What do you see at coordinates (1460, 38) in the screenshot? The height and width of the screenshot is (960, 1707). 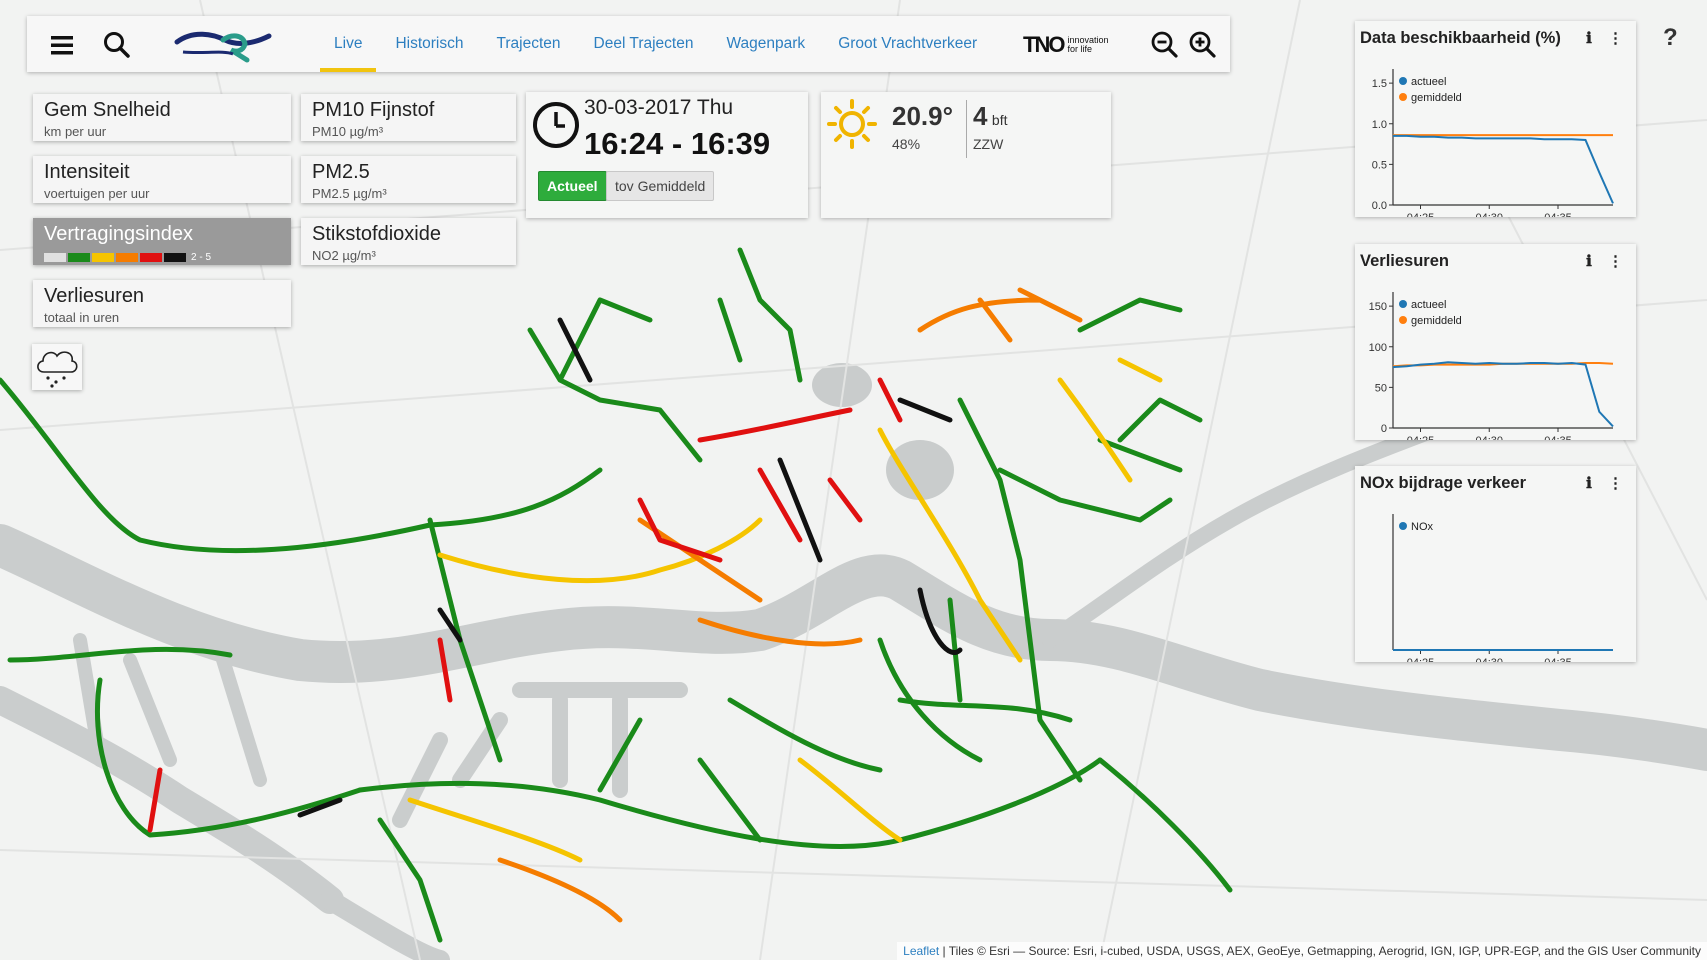 I see `chart-title: Data beschikbaarheid (%)` at bounding box center [1460, 38].